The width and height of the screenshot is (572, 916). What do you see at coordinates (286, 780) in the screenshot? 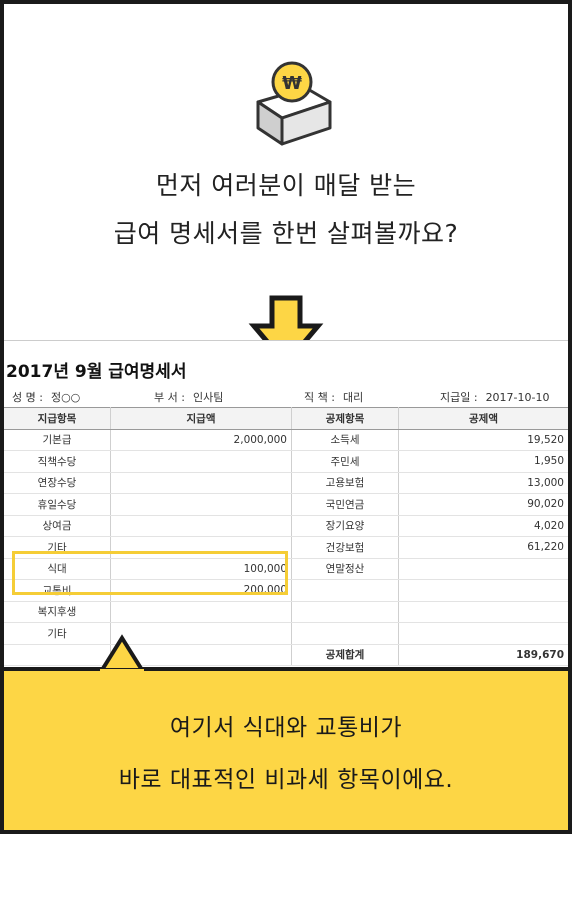
I see `caption-line-2: 바로 대표적인 비과세 항목이에요.` at bounding box center [286, 780].